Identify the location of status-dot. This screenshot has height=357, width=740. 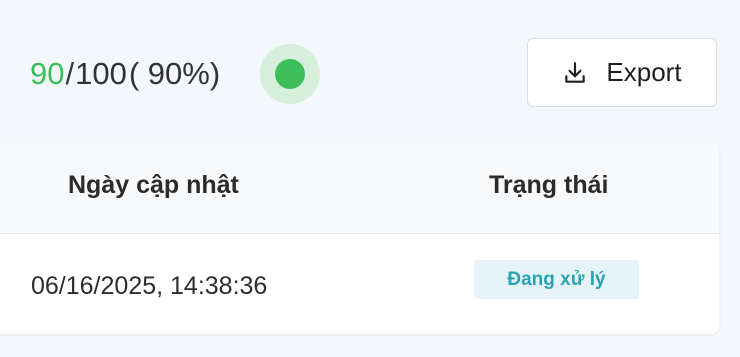
(290, 74).